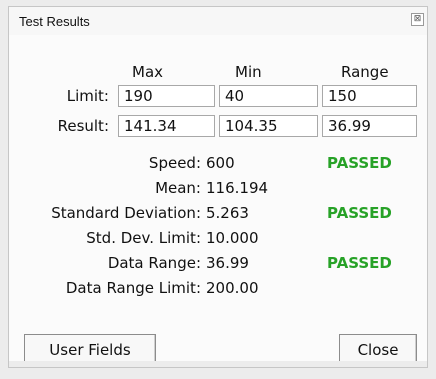 The width and height of the screenshot is (436, 379). What do you see at coordinates (83, 126) in the screenshot?
I see `result-row-label: Result:` at bounding box center [83, 126].